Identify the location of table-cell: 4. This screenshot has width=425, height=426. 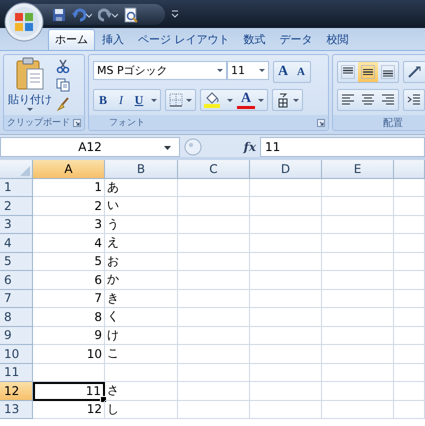
(69, 243).